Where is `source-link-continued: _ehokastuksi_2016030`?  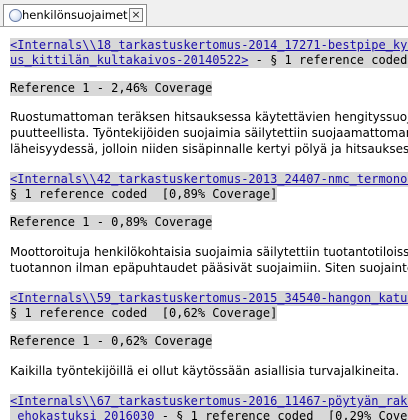 source-link-continued: _ehokastuksi_2016030 is located at coordinates (82, 414).